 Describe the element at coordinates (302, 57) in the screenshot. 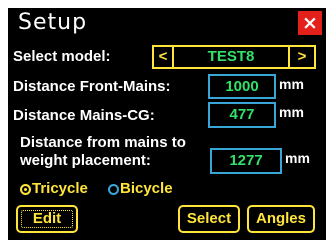

I see `model-next-button: >` at that location.